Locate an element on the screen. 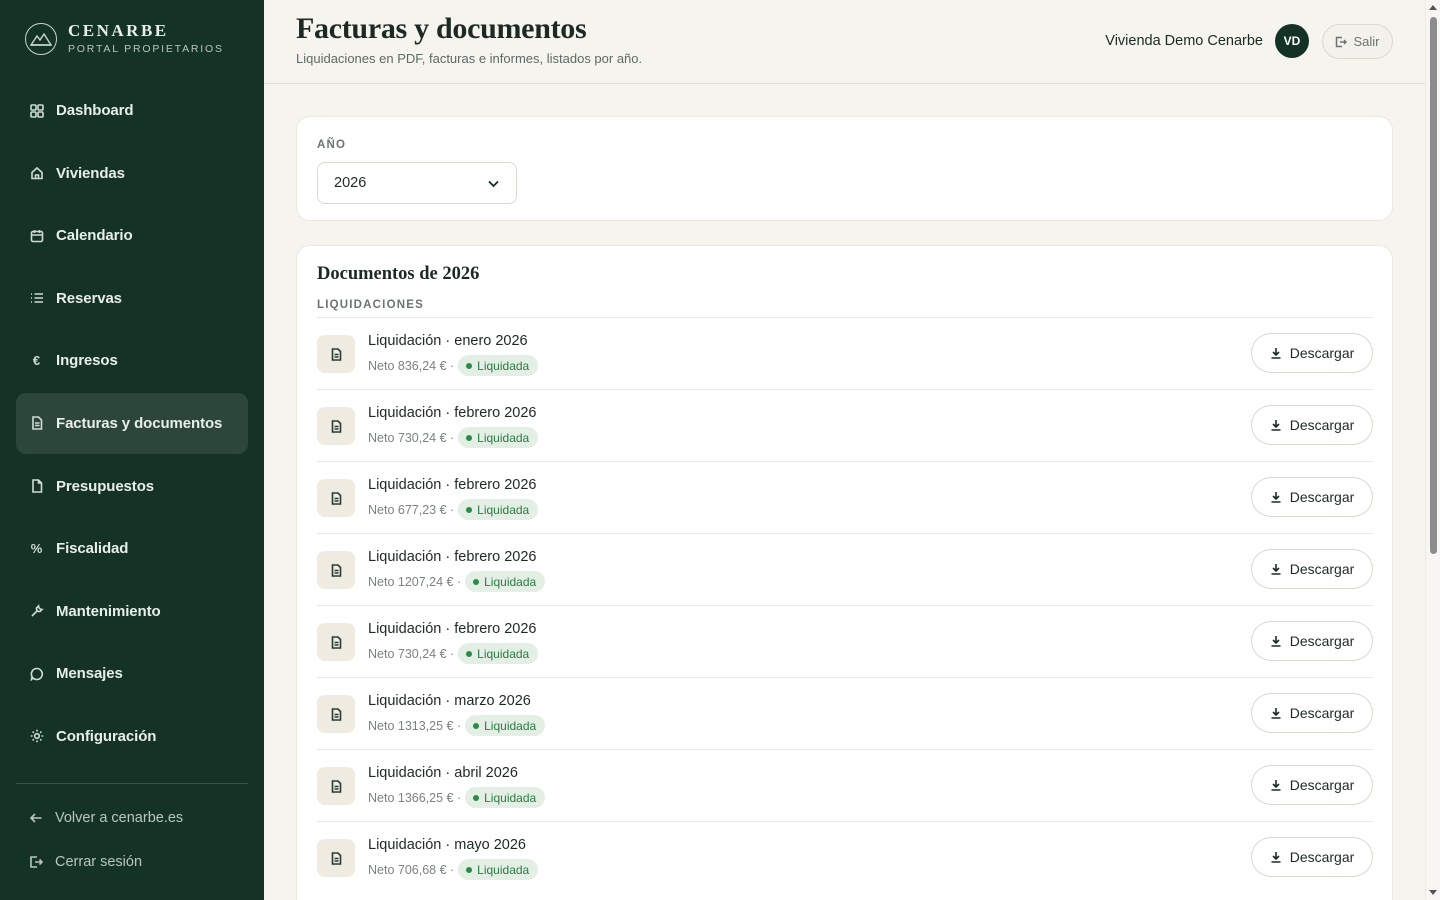 Image resolution: width=1440 pixels, height=900 pixels. back-to-site-link: Volver a cenarbe.es is located at coordinates (106, 818).